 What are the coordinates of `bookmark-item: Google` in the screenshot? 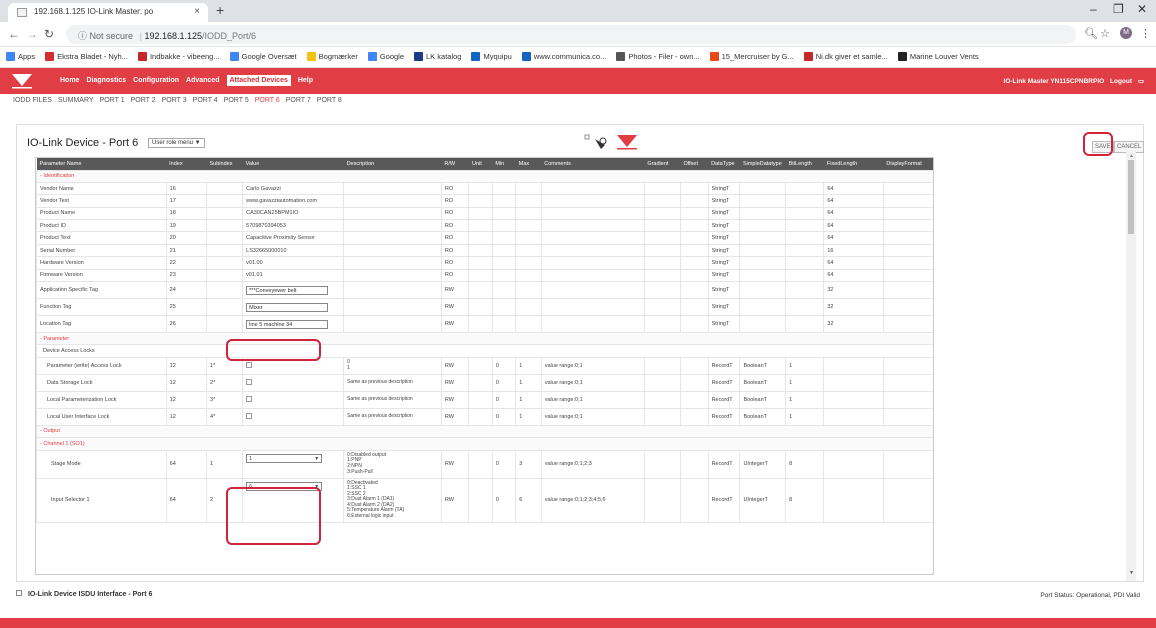 It's located at (385, 56).